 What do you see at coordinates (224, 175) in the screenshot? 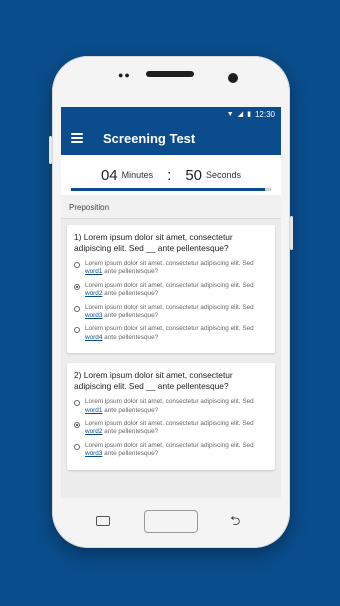
I see `timer-seconds-label: Seconds` at bounding box center [224, 175].